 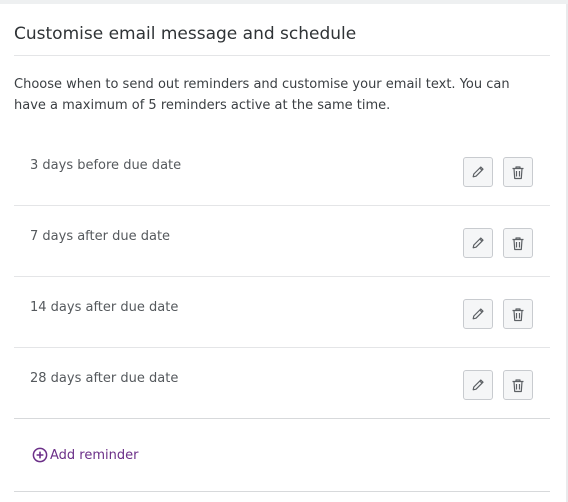 I want to click on reminder-label: 7 days after due date, so click(x=100, y=236).